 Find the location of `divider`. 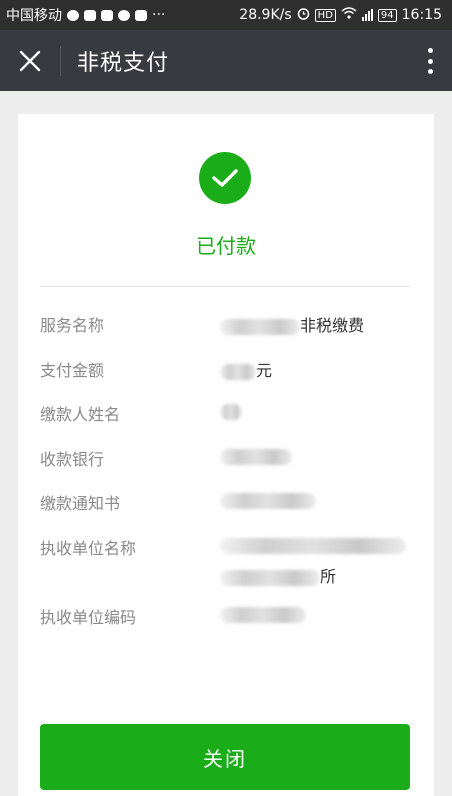

divider is located at coordinates (225, 286).